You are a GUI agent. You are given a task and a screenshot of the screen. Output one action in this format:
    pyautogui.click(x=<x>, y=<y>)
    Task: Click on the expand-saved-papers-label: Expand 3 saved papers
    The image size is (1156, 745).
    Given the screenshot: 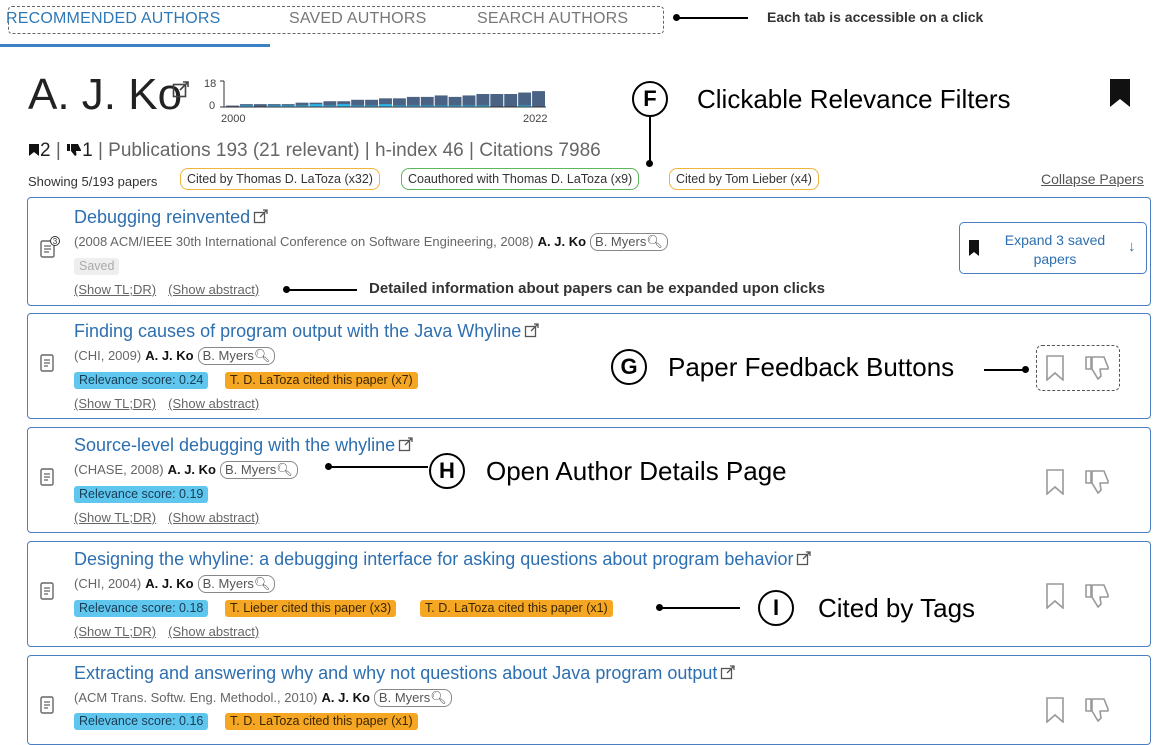 What is the action you would take?
    pyautogui.click(x=1055, y=249)
    